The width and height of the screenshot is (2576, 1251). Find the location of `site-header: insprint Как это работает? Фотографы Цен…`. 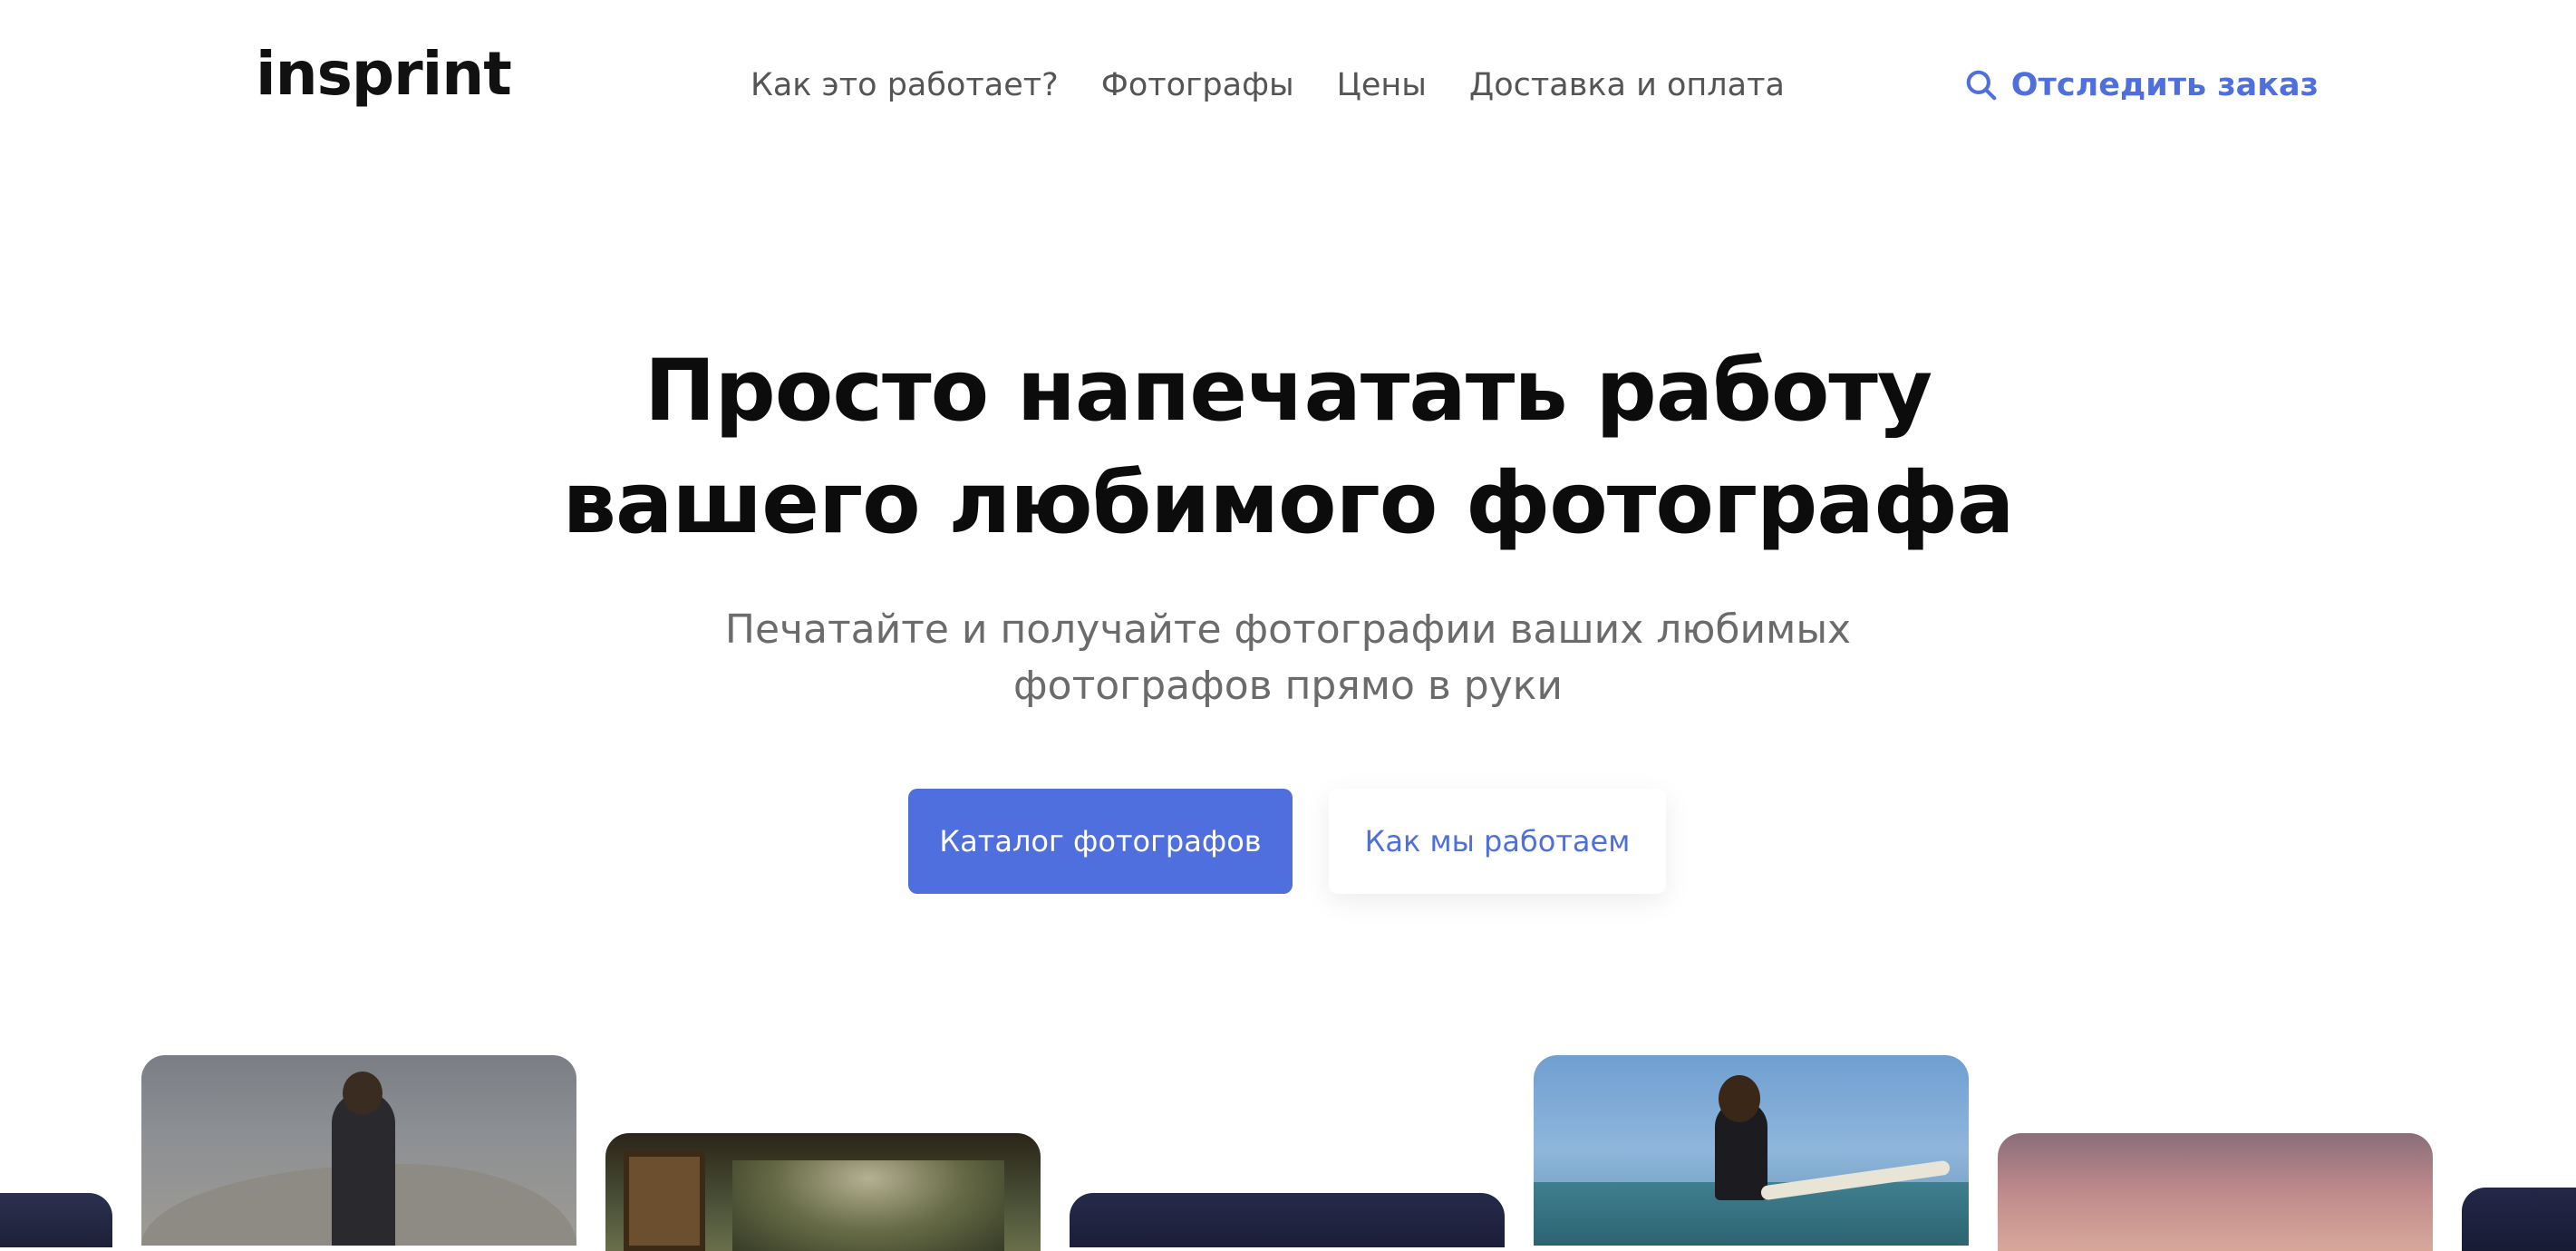

site-header: insprint Как это работает? Фотографы Цен… is located at coordinates (1288, 81).